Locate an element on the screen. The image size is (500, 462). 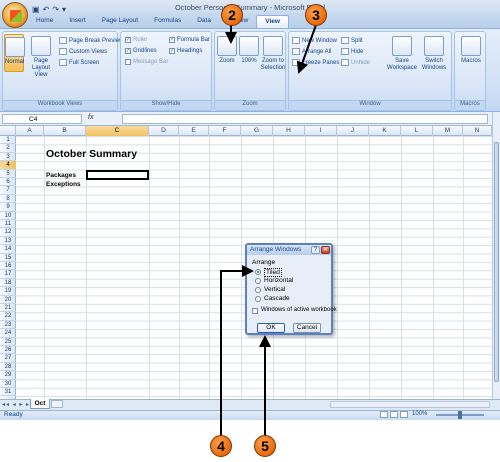
scrollbar-thumb is located at coordinates (496, 262).